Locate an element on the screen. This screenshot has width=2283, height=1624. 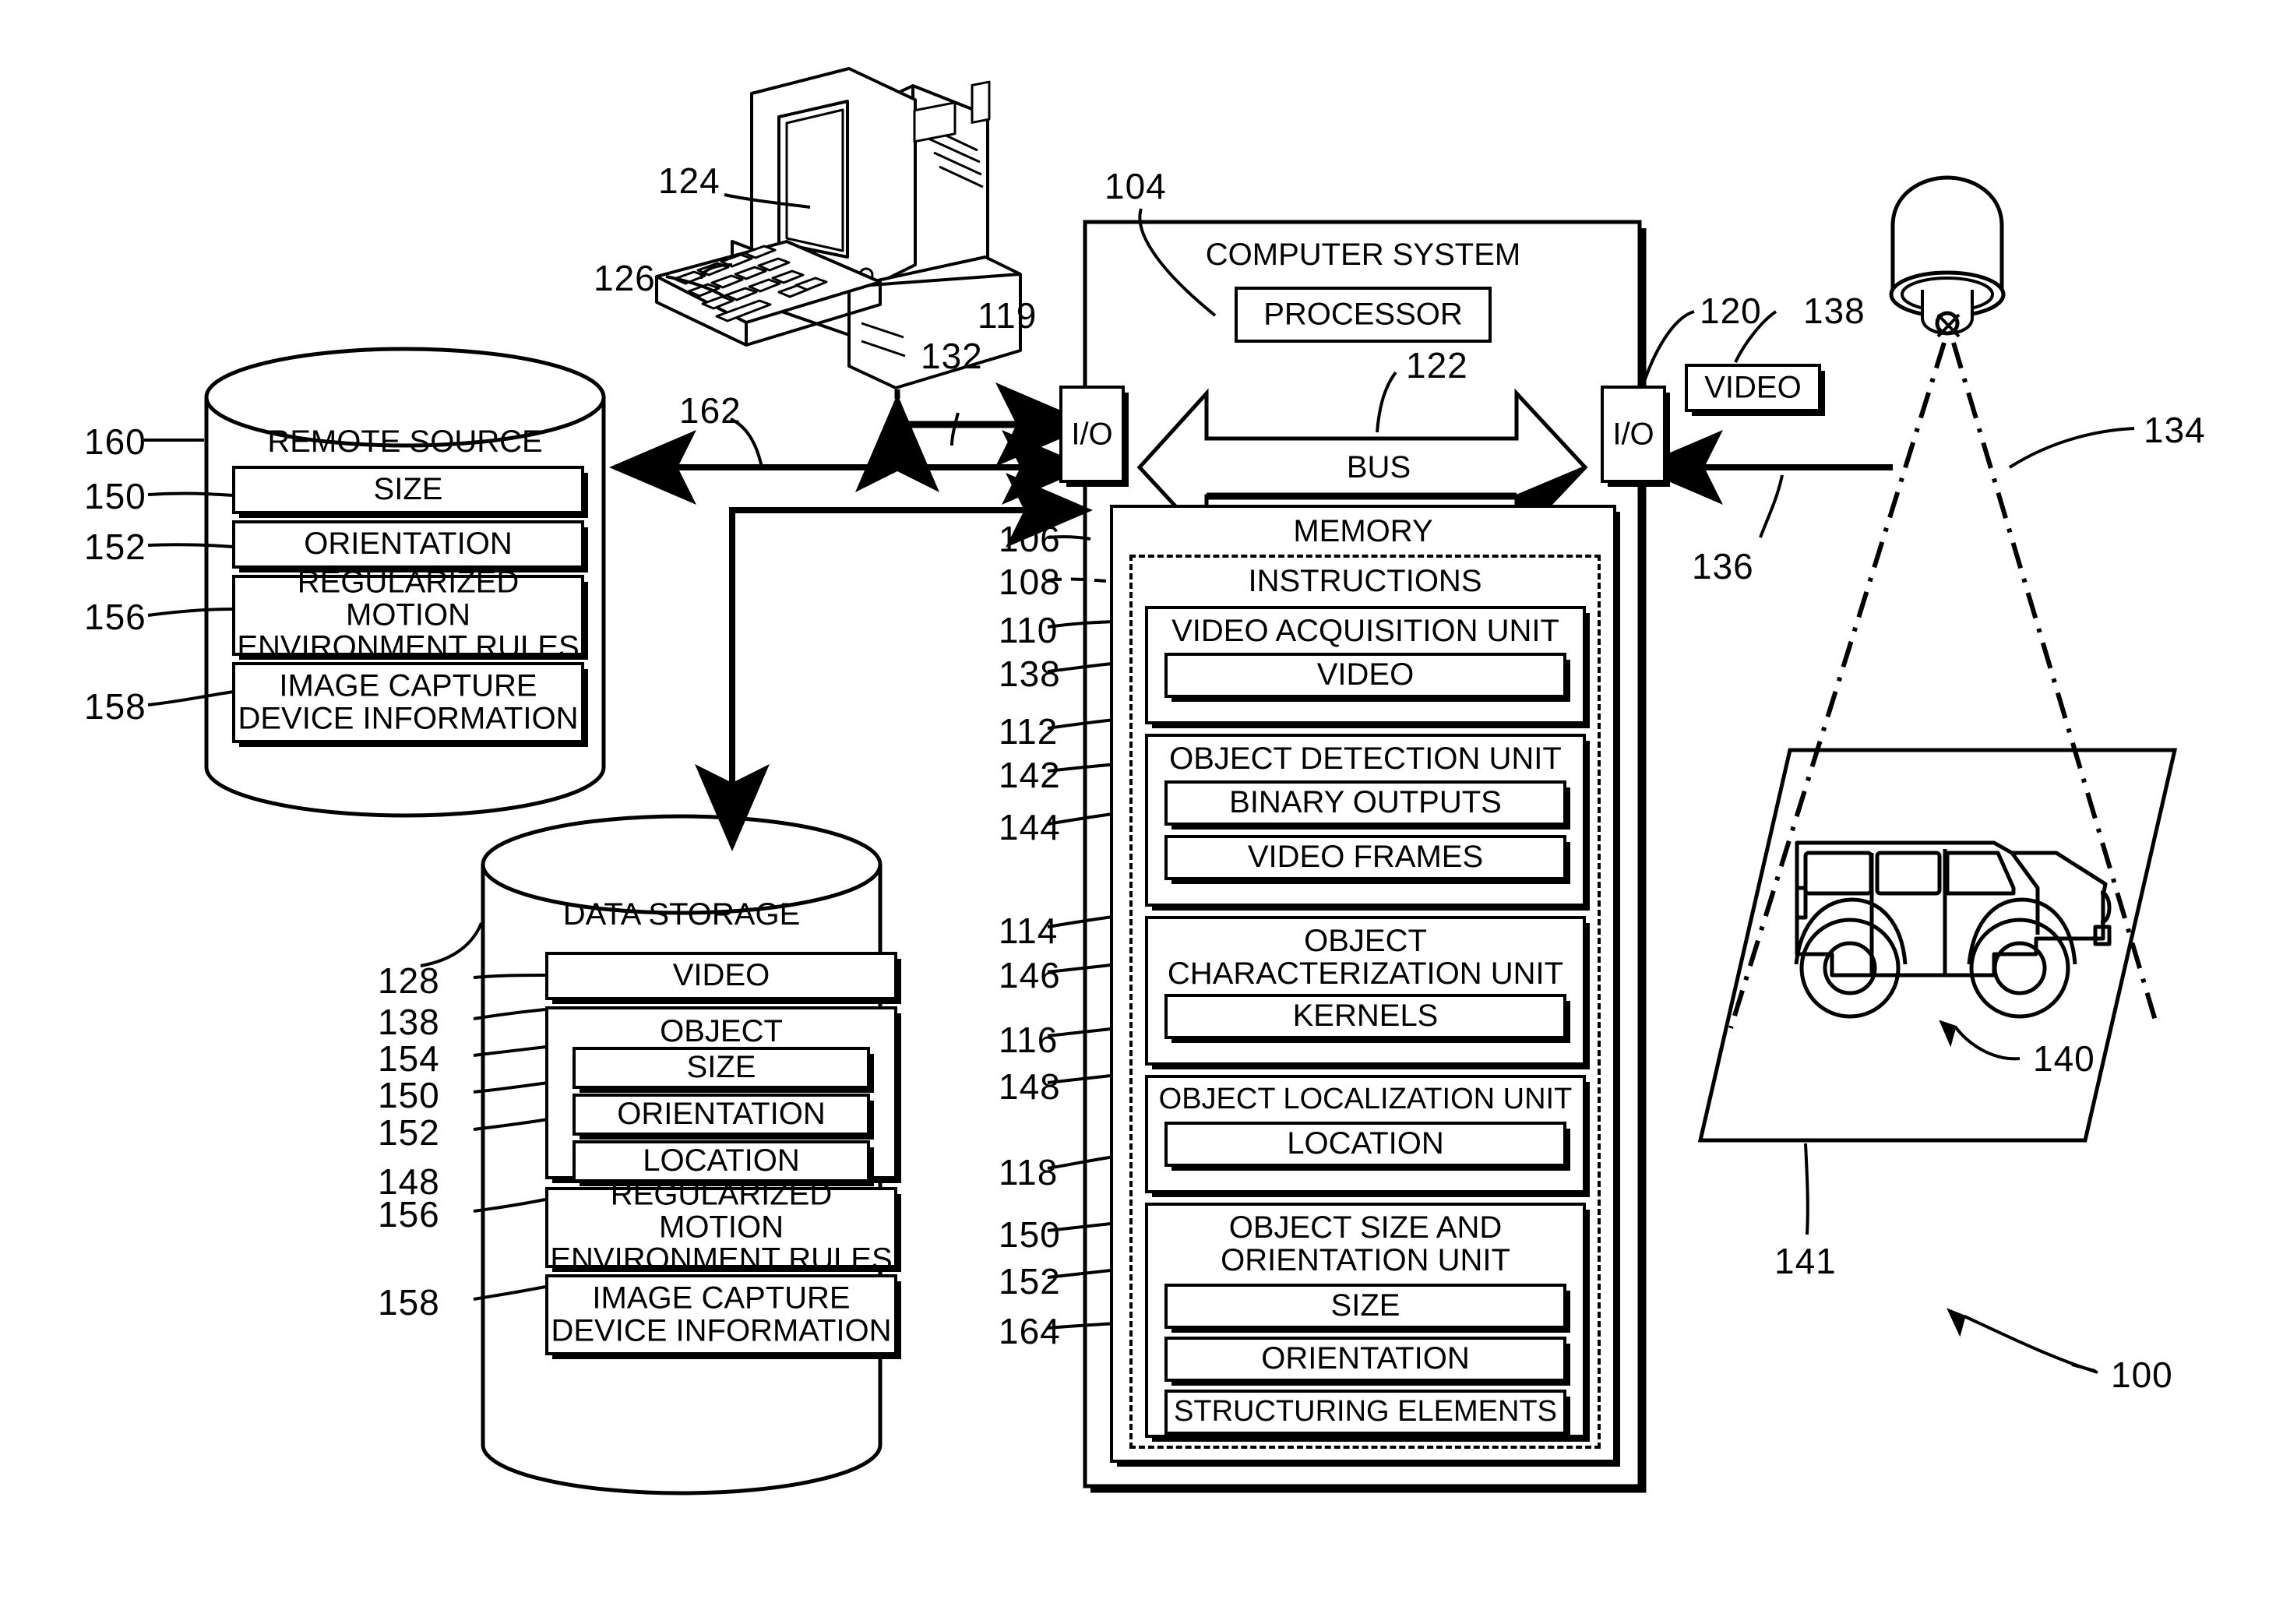
remote-source-item-size-label: SIZE is located at coordinates (408, 489).